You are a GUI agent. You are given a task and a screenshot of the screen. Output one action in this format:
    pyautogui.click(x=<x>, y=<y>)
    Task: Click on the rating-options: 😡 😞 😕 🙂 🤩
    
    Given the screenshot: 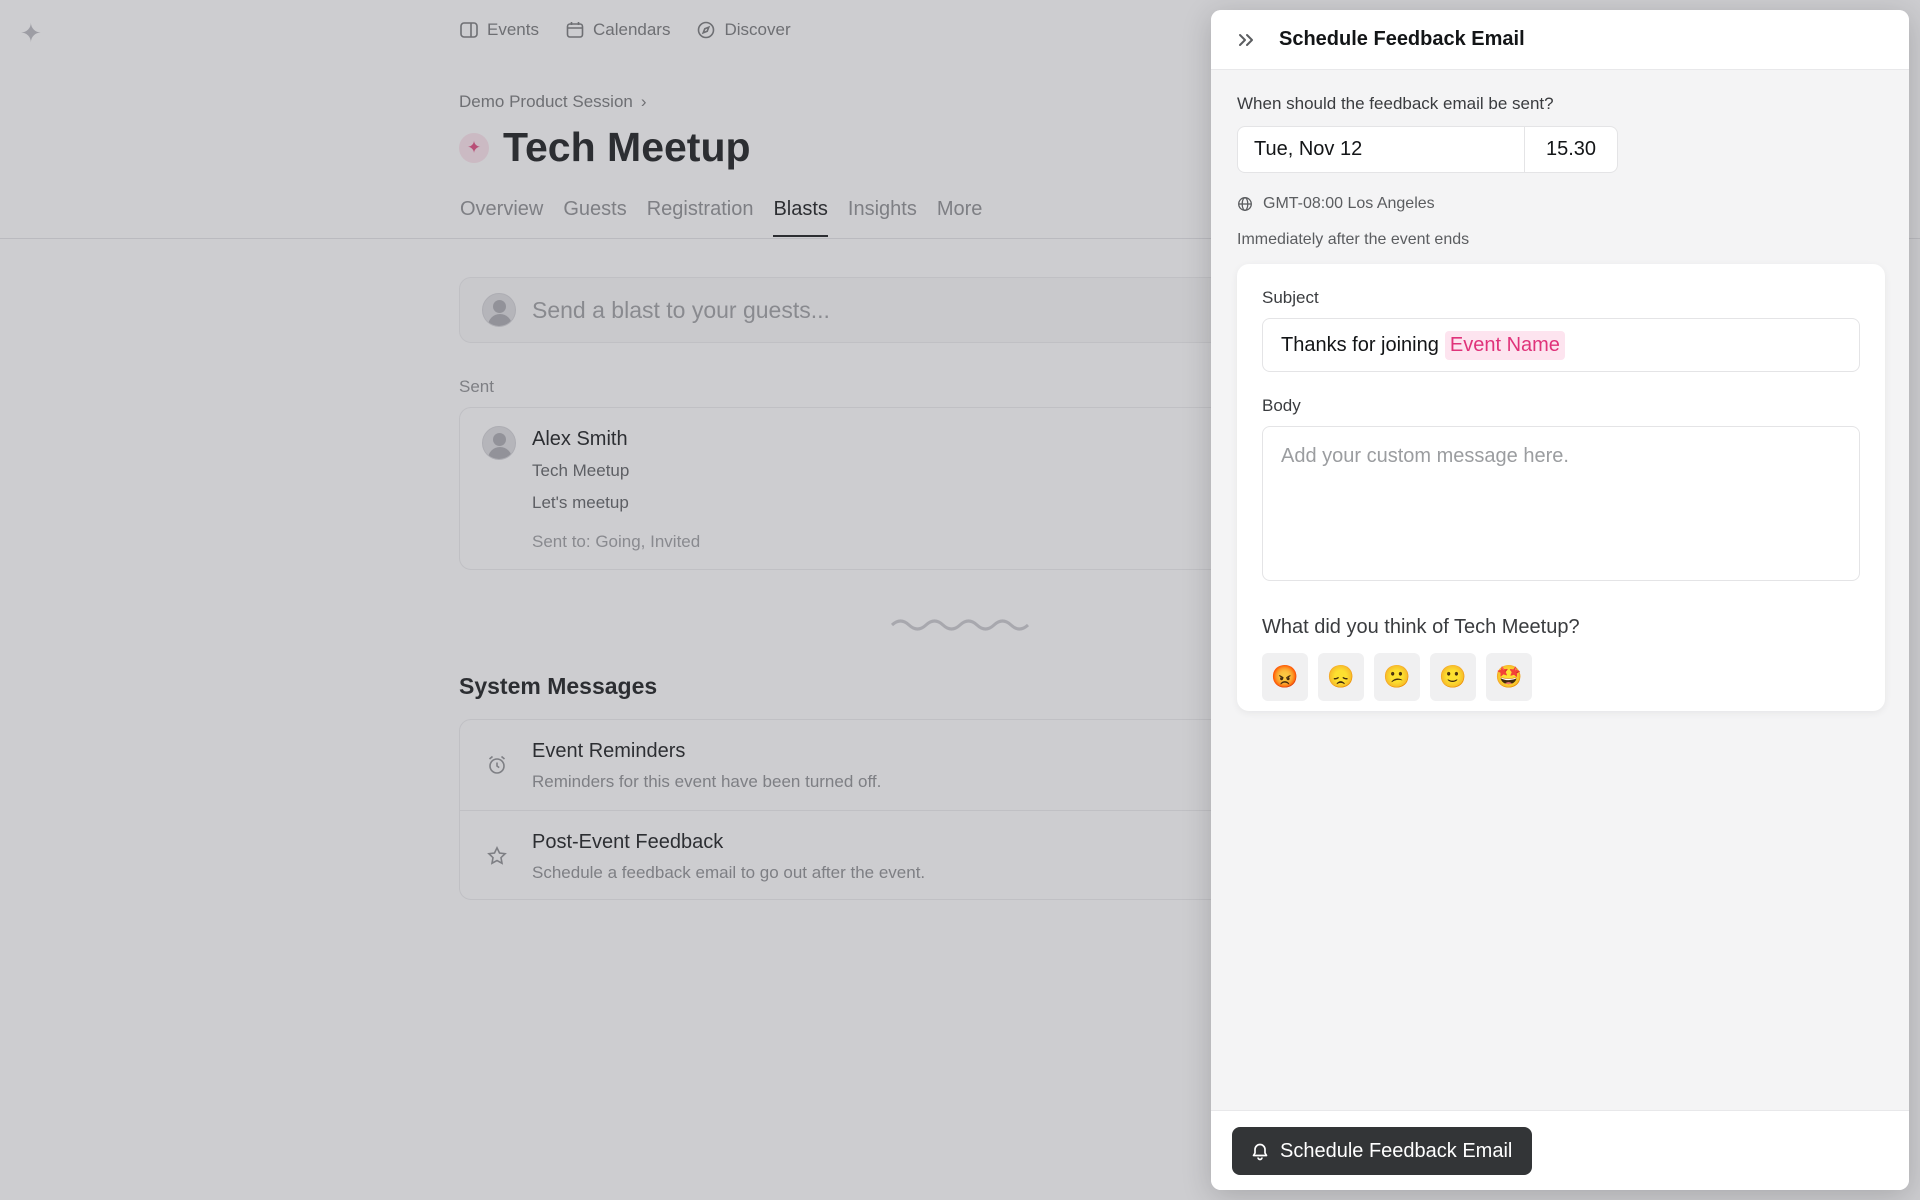 What is the action you would take?
    pyautogui.click(x=1397, y=677)
    